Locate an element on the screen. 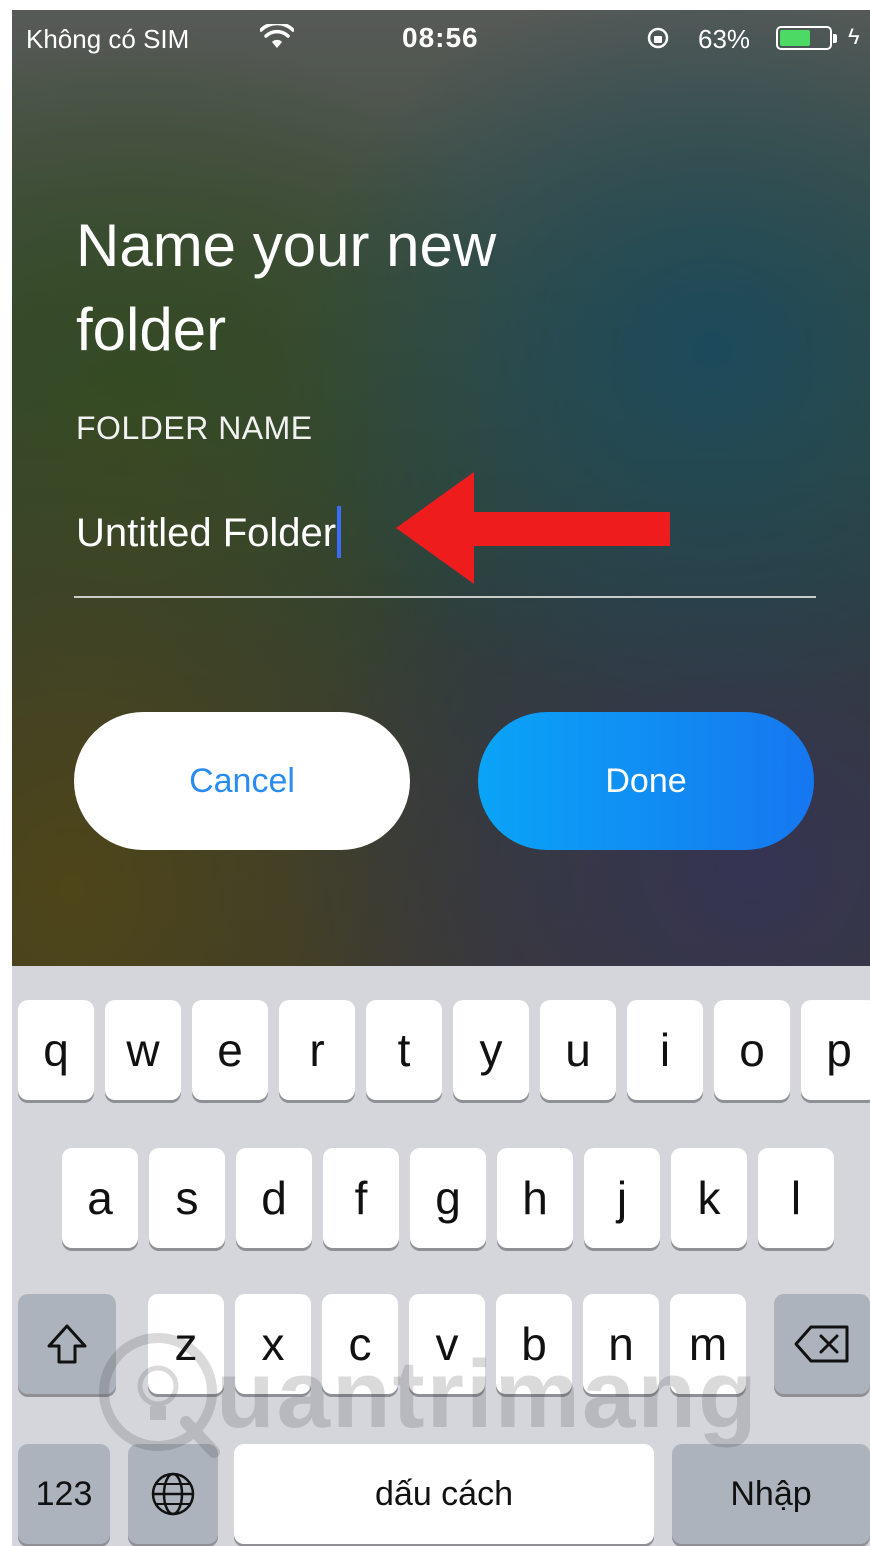 This screenshot has height=1546, width=870. key-n: n is located at coordinates (621, 1344).